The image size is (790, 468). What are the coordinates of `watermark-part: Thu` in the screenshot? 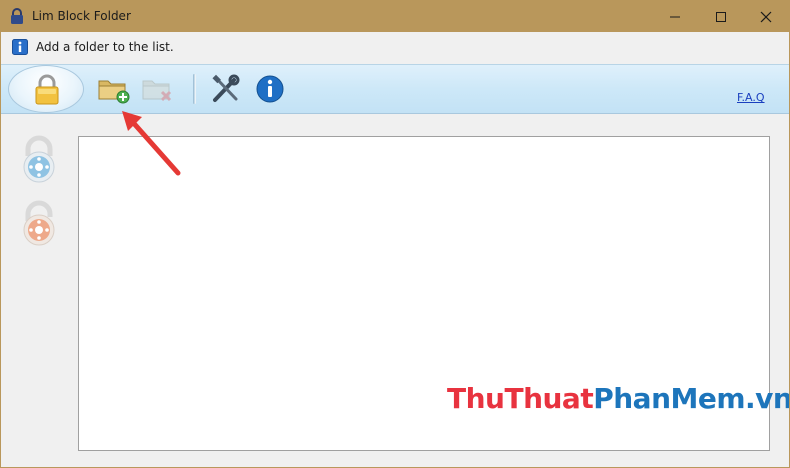 It's located at (476, 398).